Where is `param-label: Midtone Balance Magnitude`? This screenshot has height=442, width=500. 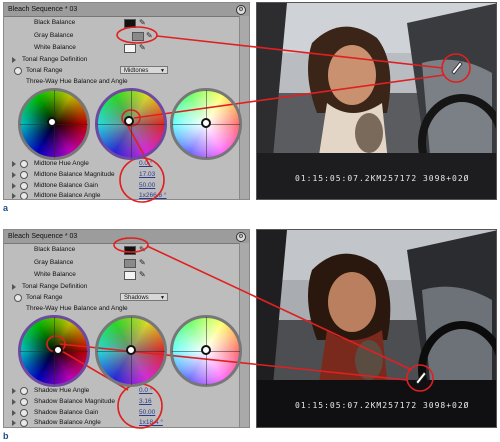 param-label: Midtone Balance Magnitude is located at coordinates (74, 174).